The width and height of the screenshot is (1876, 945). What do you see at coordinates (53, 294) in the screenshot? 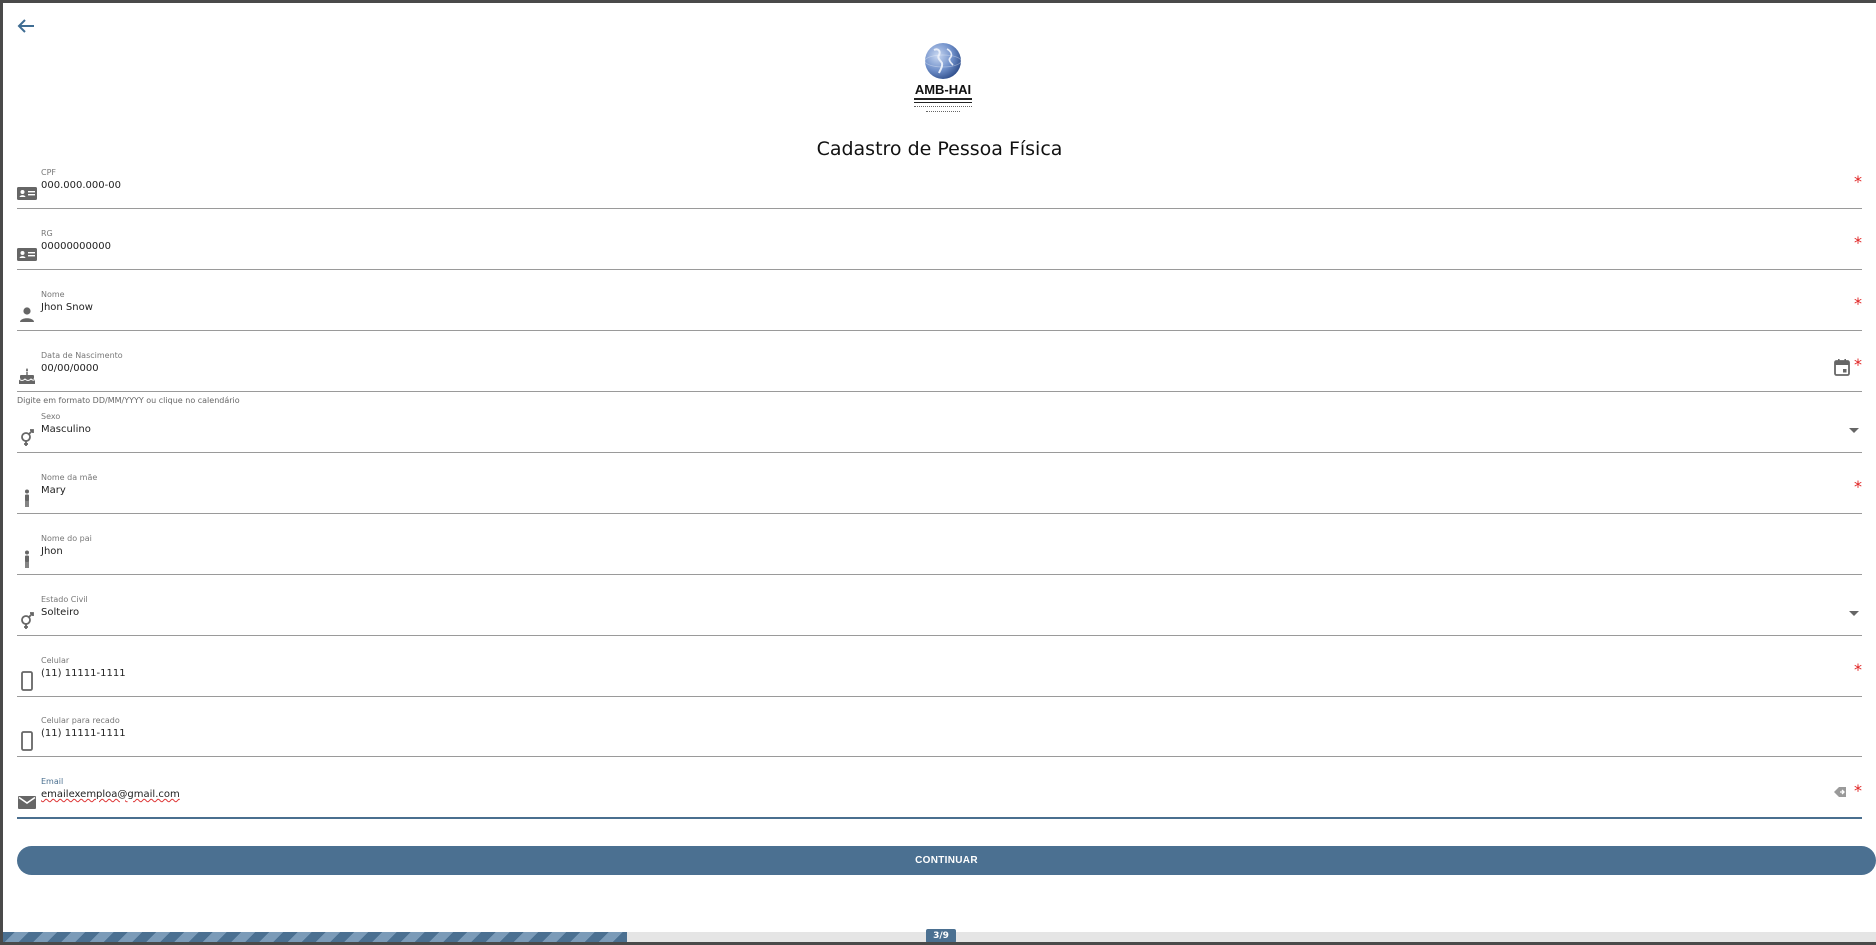
I see `nome-label: Nome` at bounding box center [53, 294].